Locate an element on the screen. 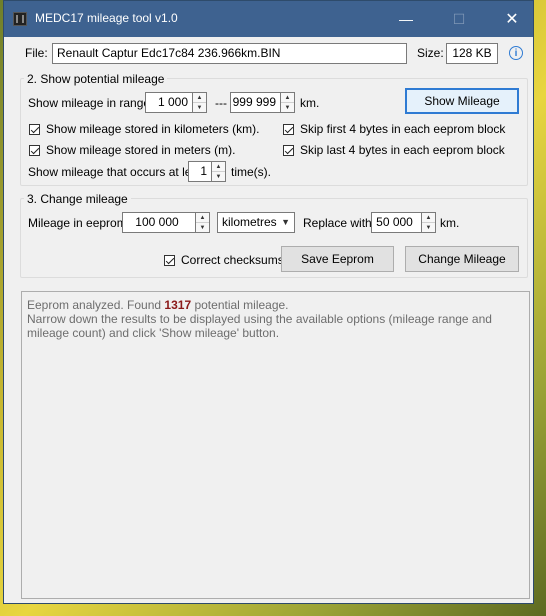 This screenshot has width=546, height=616. eeprom-mileage-value: 100 000 is located at coordinates (158, 222).